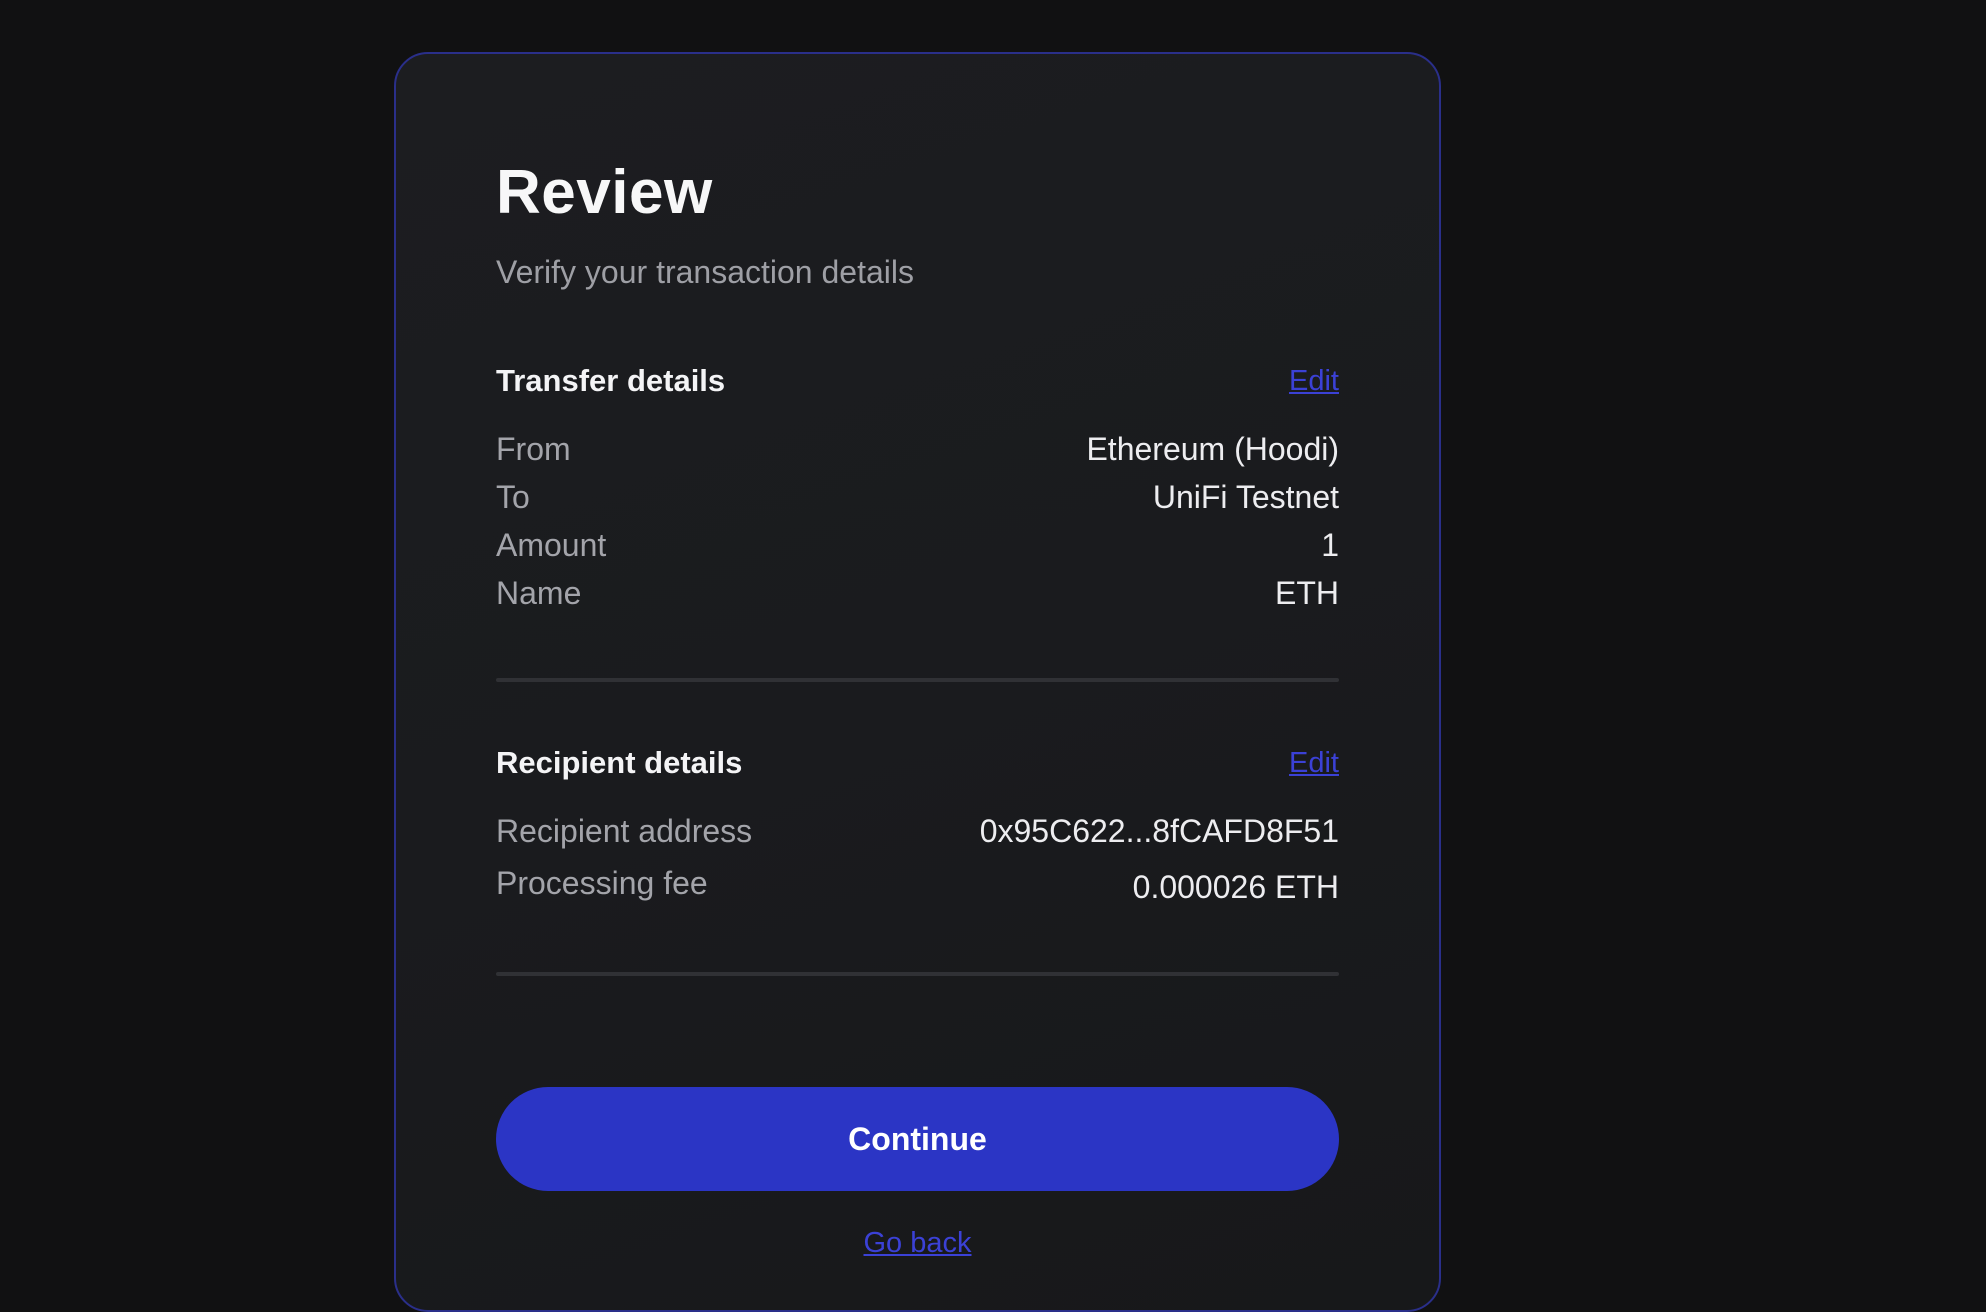 This screenshot has height=1312, width=1986. Describe the element at coordinates (917, 383) in the screenshot. I see `transfer-details-header: Transfer details Edit` at that location.